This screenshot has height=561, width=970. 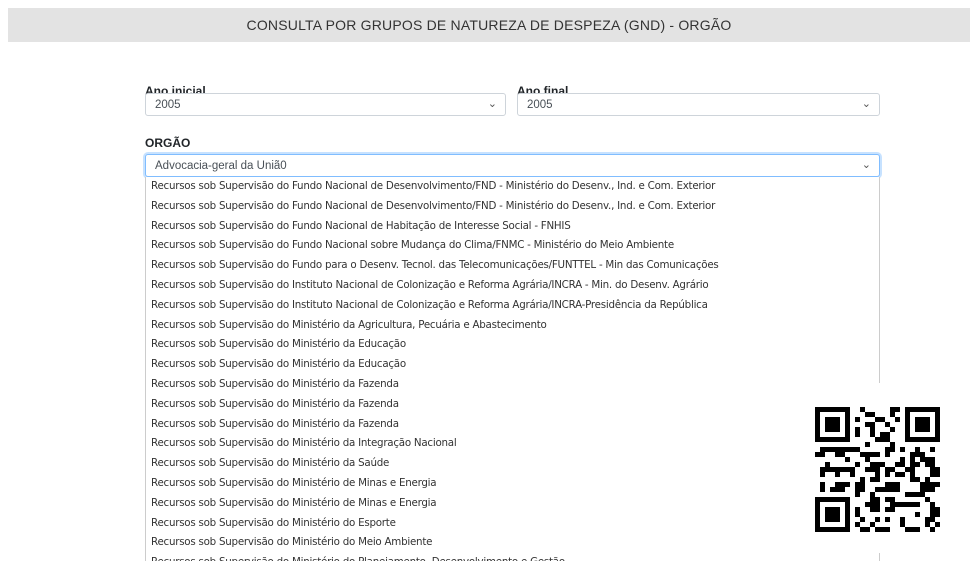 I want to click on qr-code-icon, so click(x=877, y=469).